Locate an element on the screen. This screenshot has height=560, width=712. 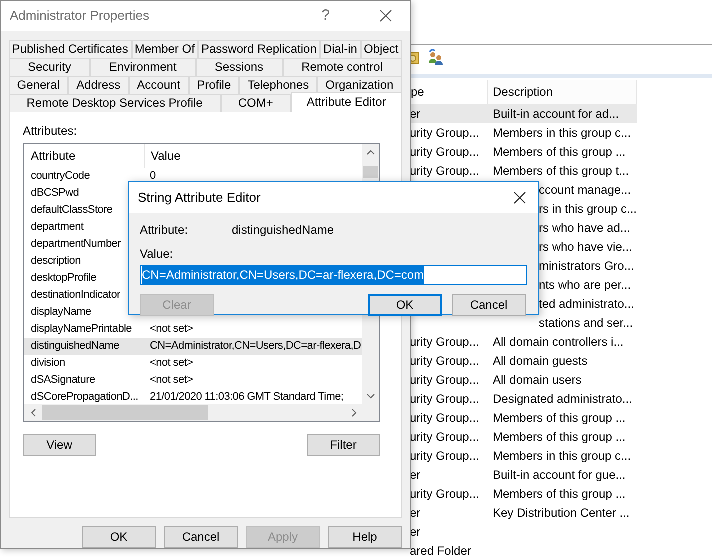
list-row: dSCorePropagationD... 21/01/2020 11:03:06 GMT Standard Time; is located at coordinates (193, 397).